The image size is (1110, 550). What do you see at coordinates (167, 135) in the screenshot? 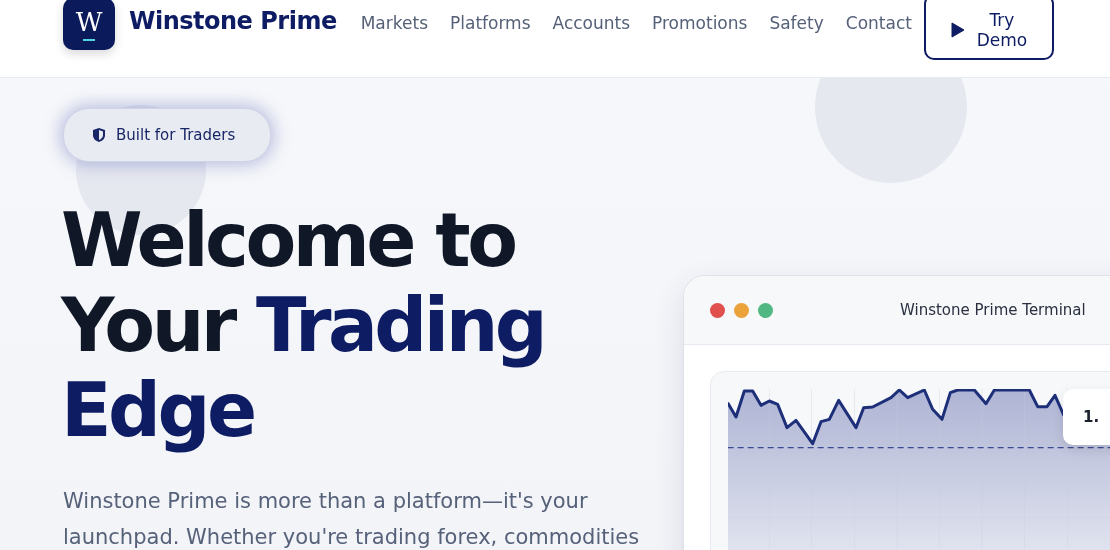
I see `badge: Built for Traders` at bounding box center [167, 135].